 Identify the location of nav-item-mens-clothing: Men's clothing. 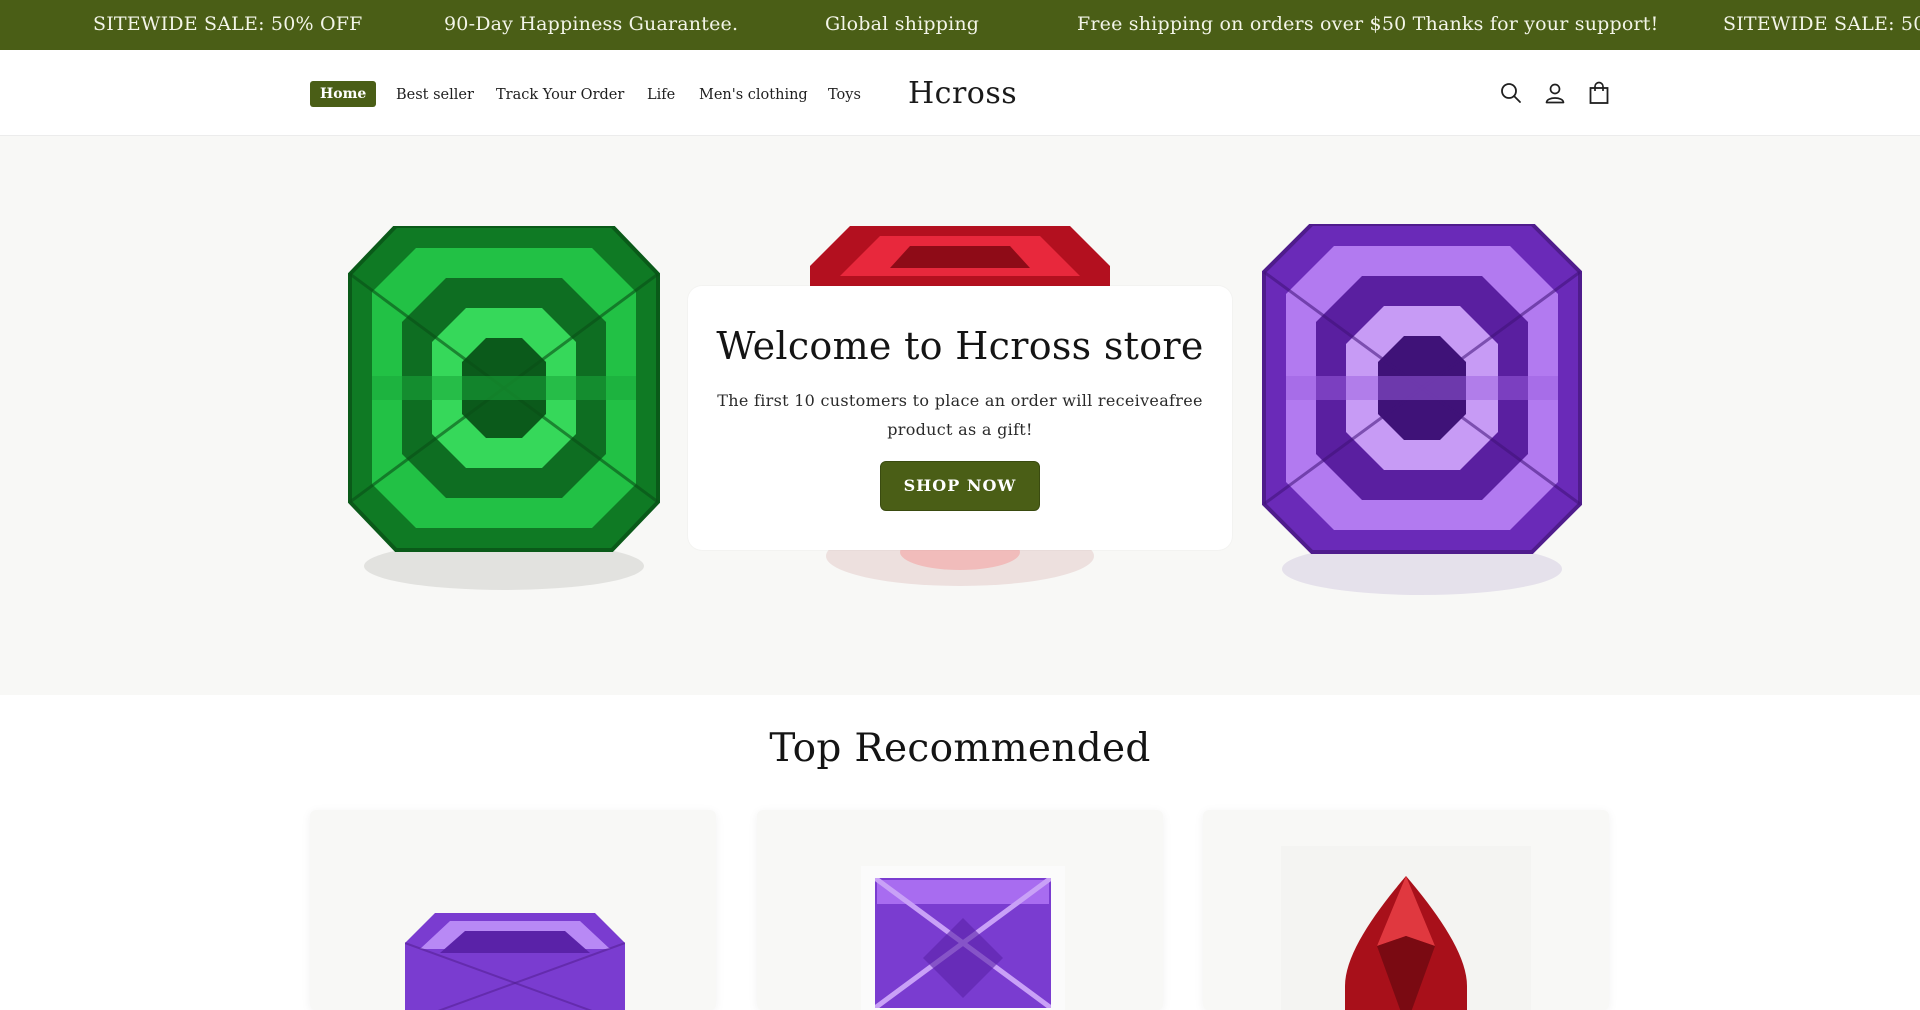
(753, 95).